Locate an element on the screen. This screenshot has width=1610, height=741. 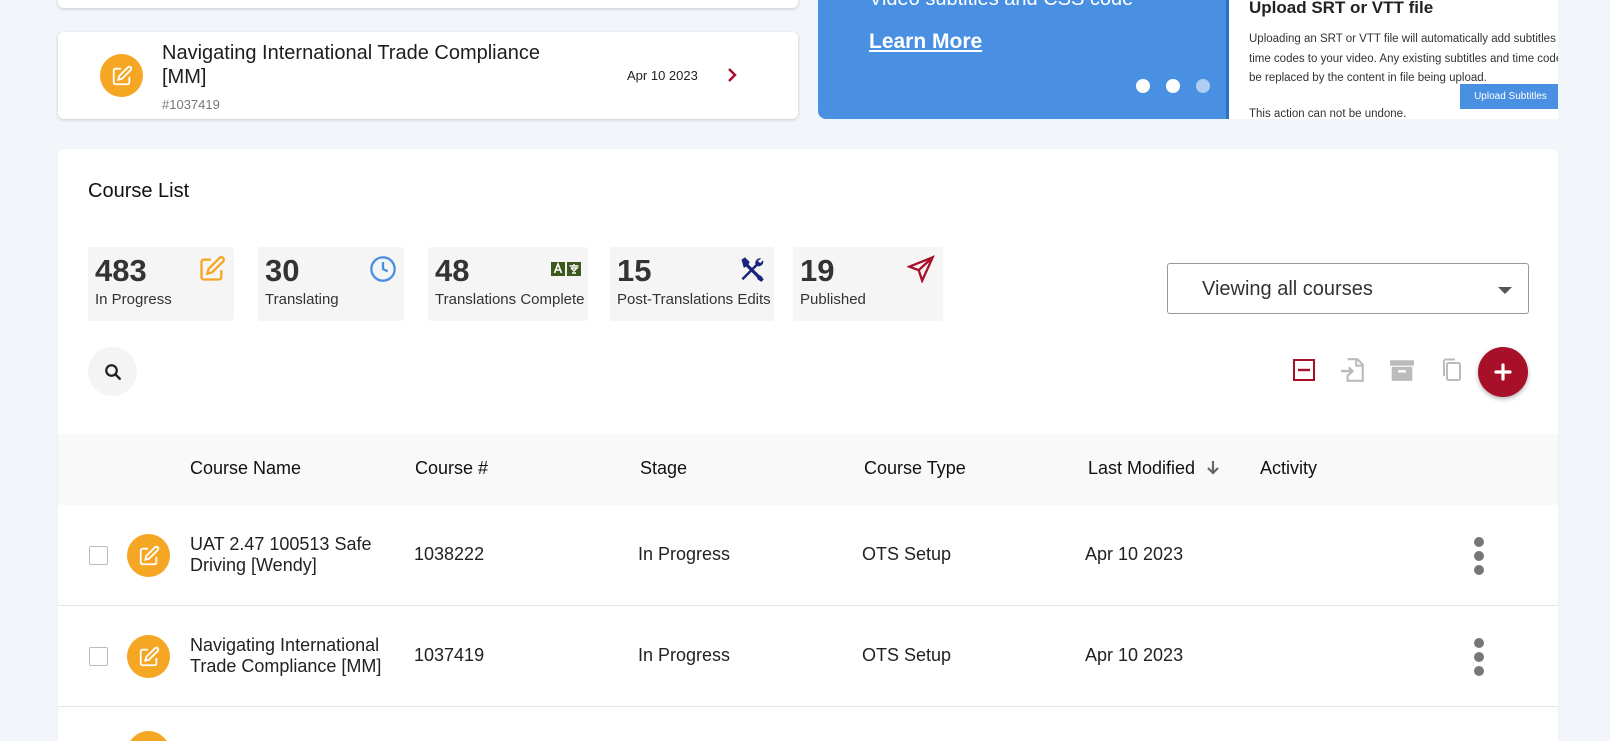
remove-button is located at coordinates (1304, 370).